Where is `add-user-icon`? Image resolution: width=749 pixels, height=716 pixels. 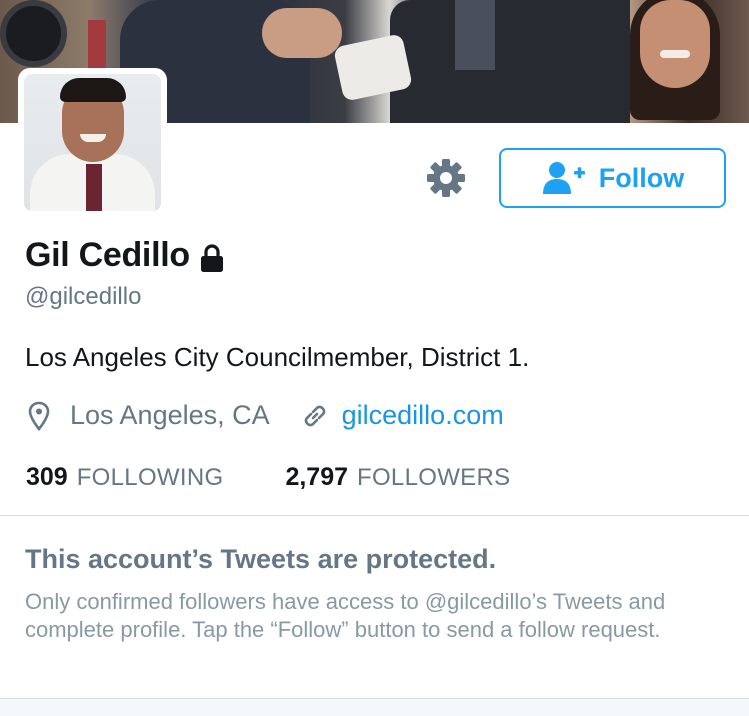 add-user-icon is located at coordinates (563, 178).